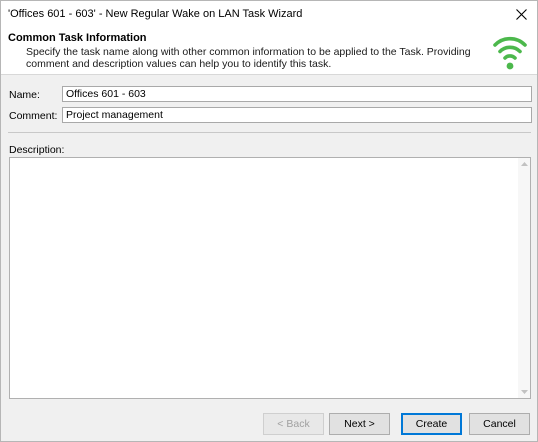 This screenshot has height=442, width=538. Describe the element at coordinates (24, 95) in the screenshot. I see `name-label: Name:` at that location.